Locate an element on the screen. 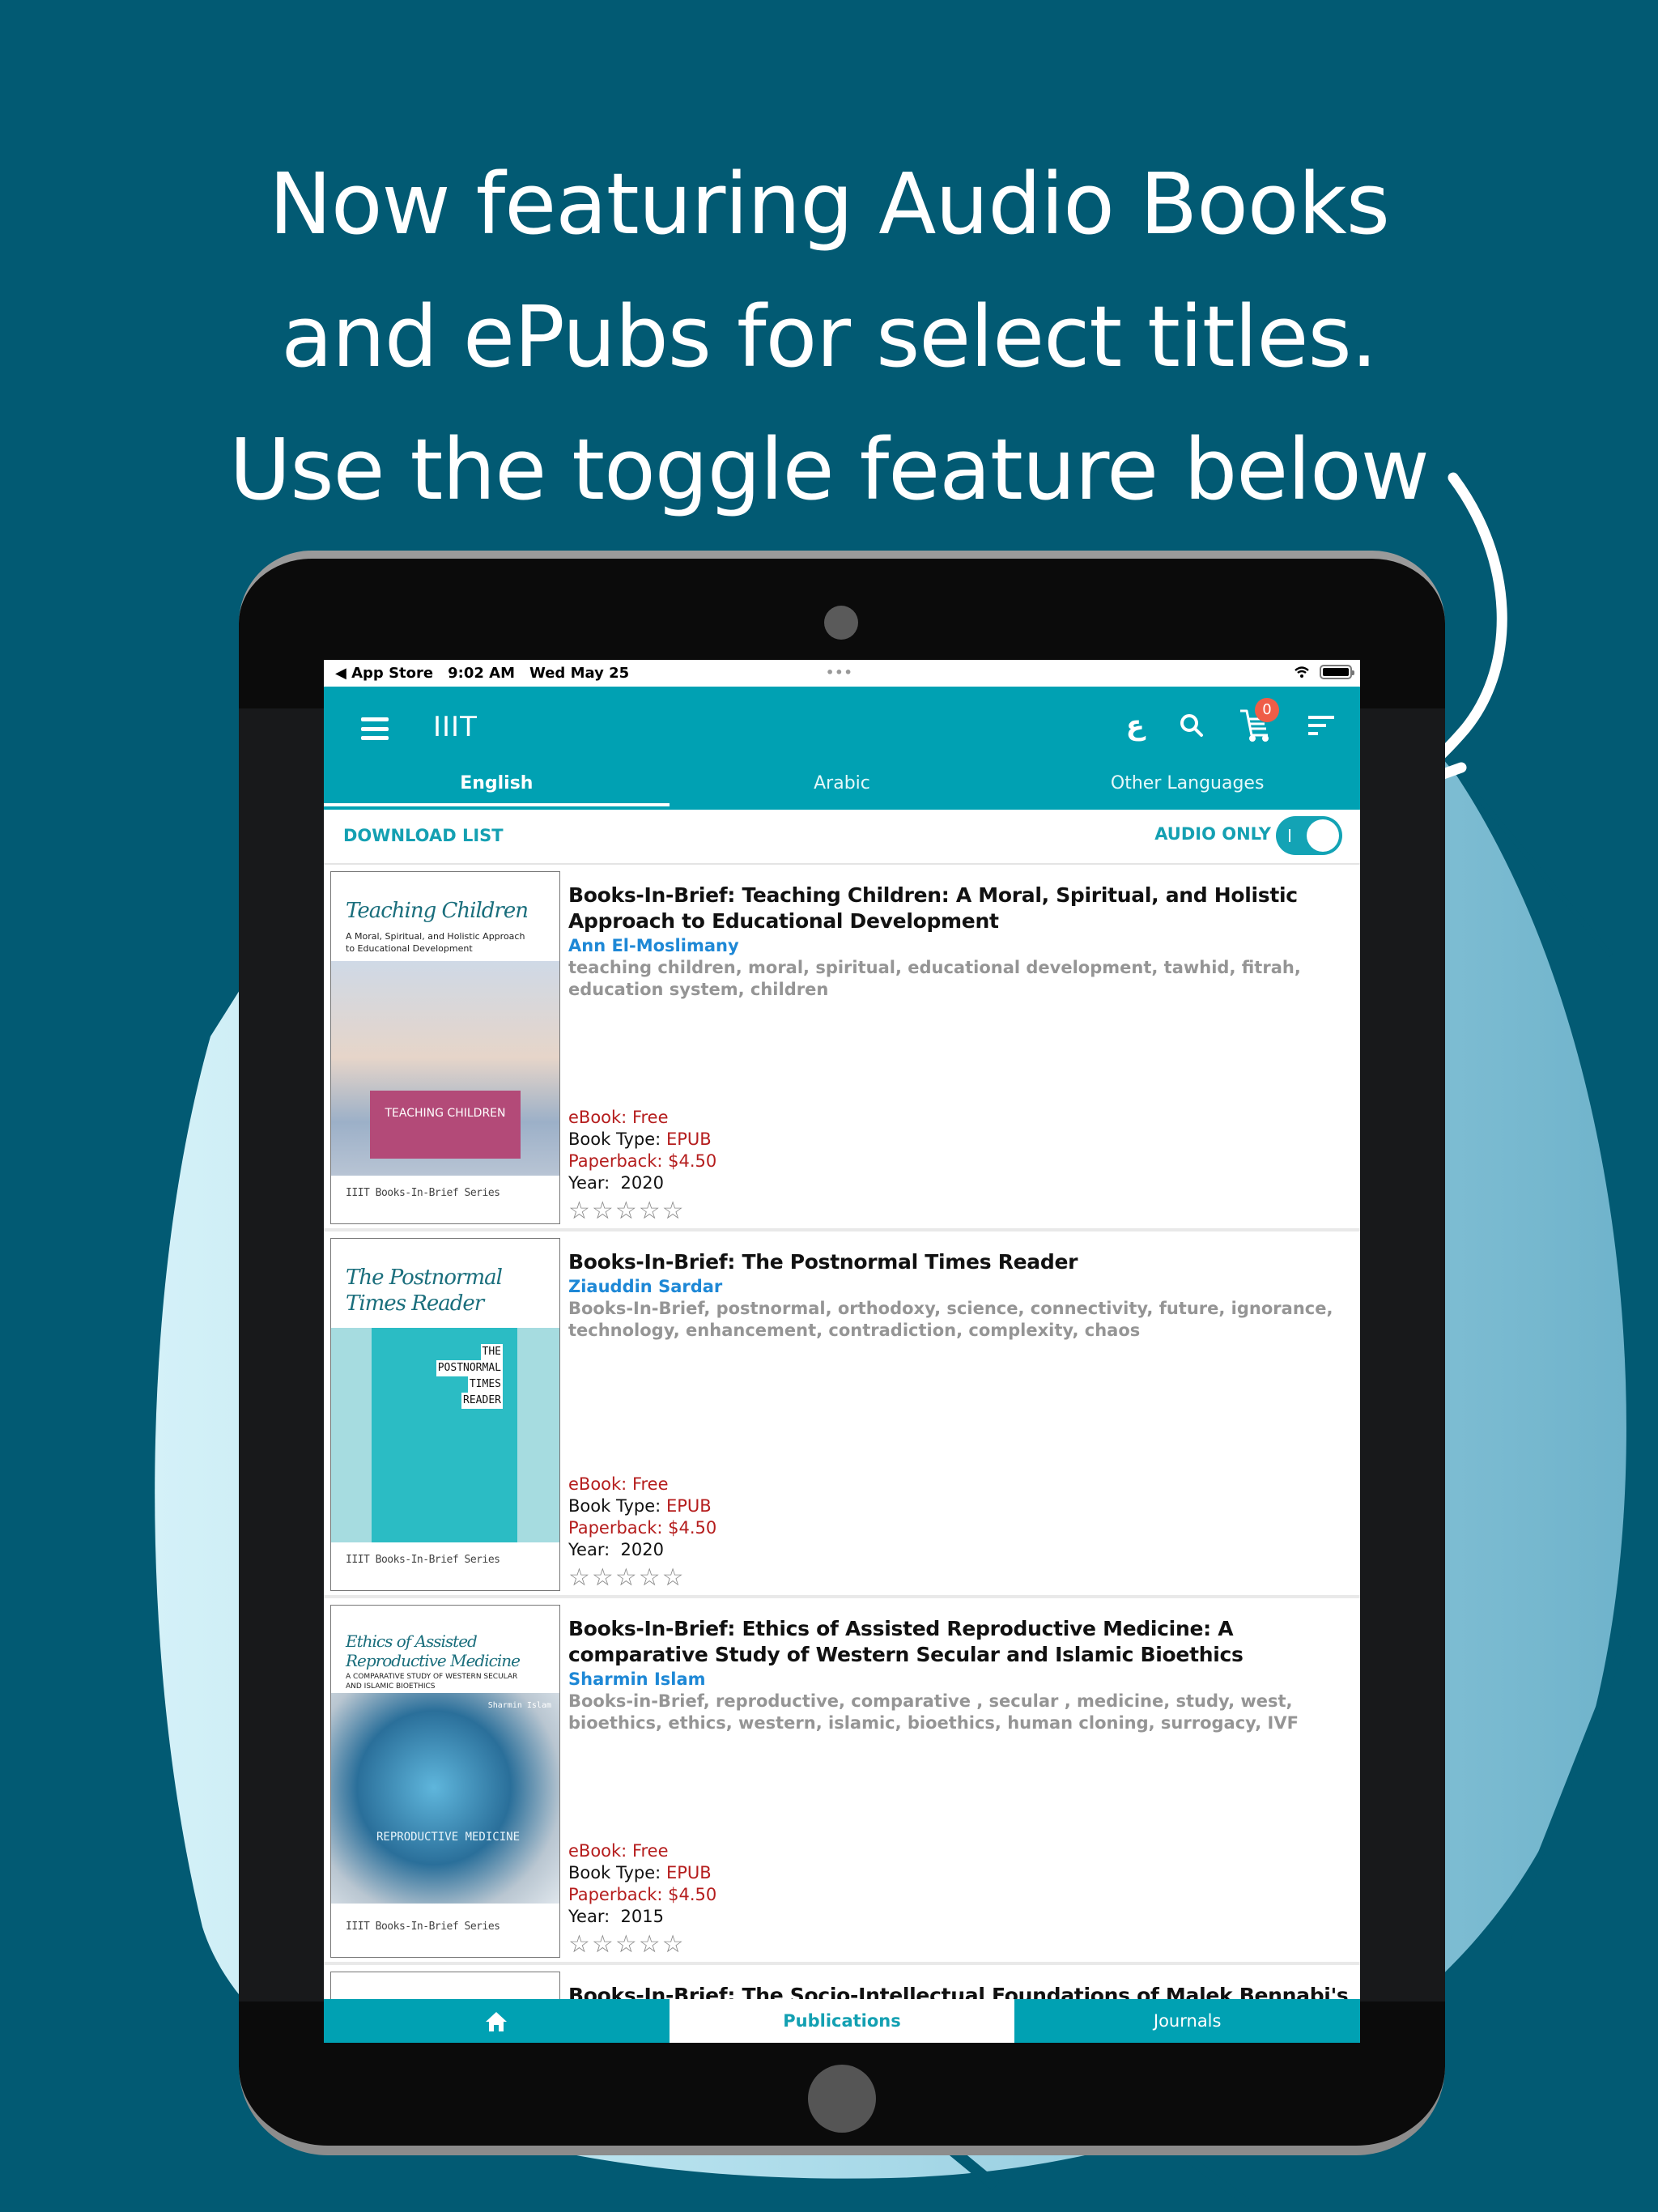  language-icon: ع is located at coordinates (1135, 726).